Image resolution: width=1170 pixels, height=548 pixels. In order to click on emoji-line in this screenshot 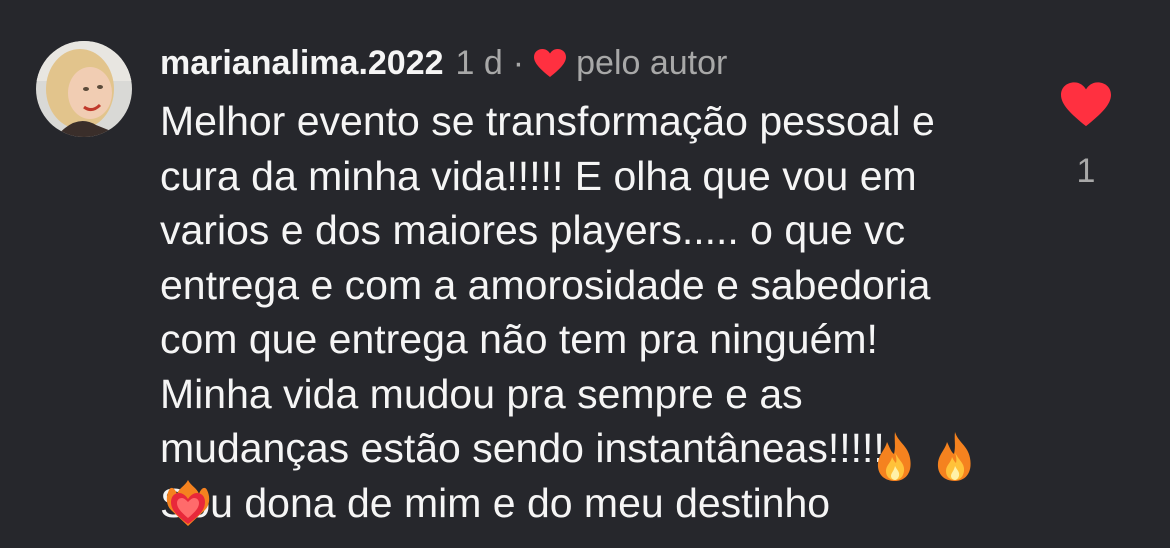, I will do `click(188, 505)`.